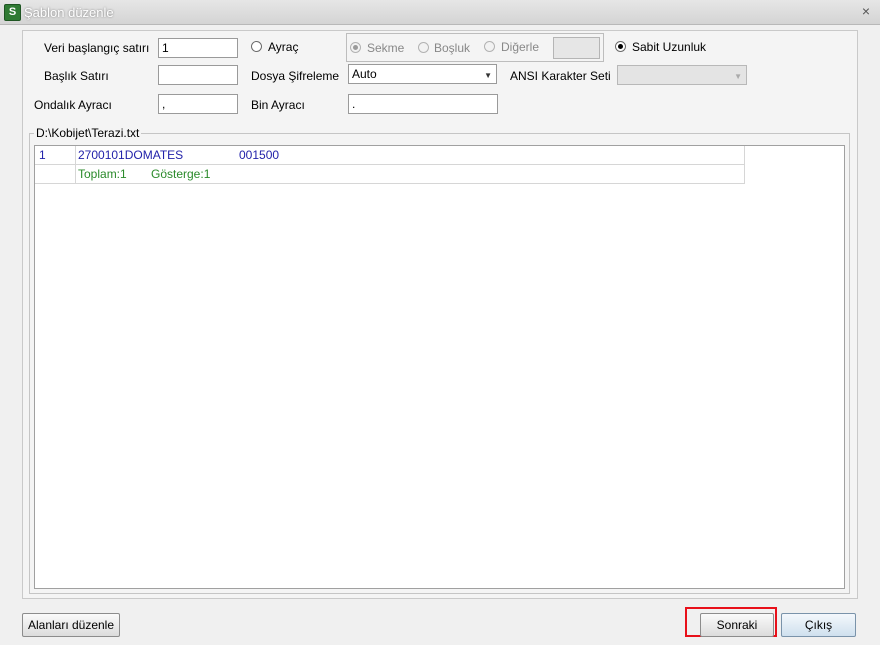  Describe the element at coordinates (198, 48) in the screenshot. I see `data-start-row-input: 1` at that location.